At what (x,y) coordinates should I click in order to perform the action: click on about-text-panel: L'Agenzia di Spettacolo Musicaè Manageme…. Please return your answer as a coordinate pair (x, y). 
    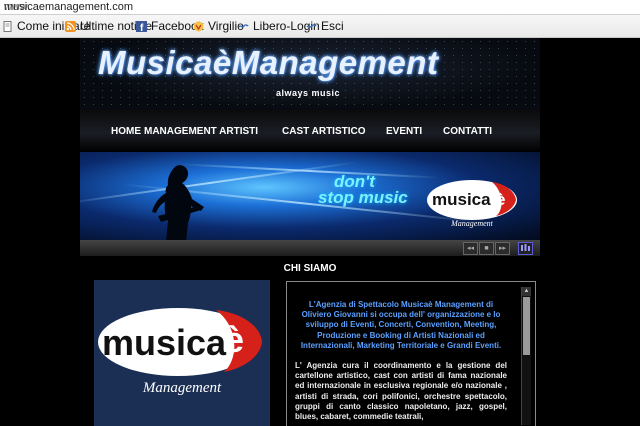
    Looking at the image, I should click on (411, 353).